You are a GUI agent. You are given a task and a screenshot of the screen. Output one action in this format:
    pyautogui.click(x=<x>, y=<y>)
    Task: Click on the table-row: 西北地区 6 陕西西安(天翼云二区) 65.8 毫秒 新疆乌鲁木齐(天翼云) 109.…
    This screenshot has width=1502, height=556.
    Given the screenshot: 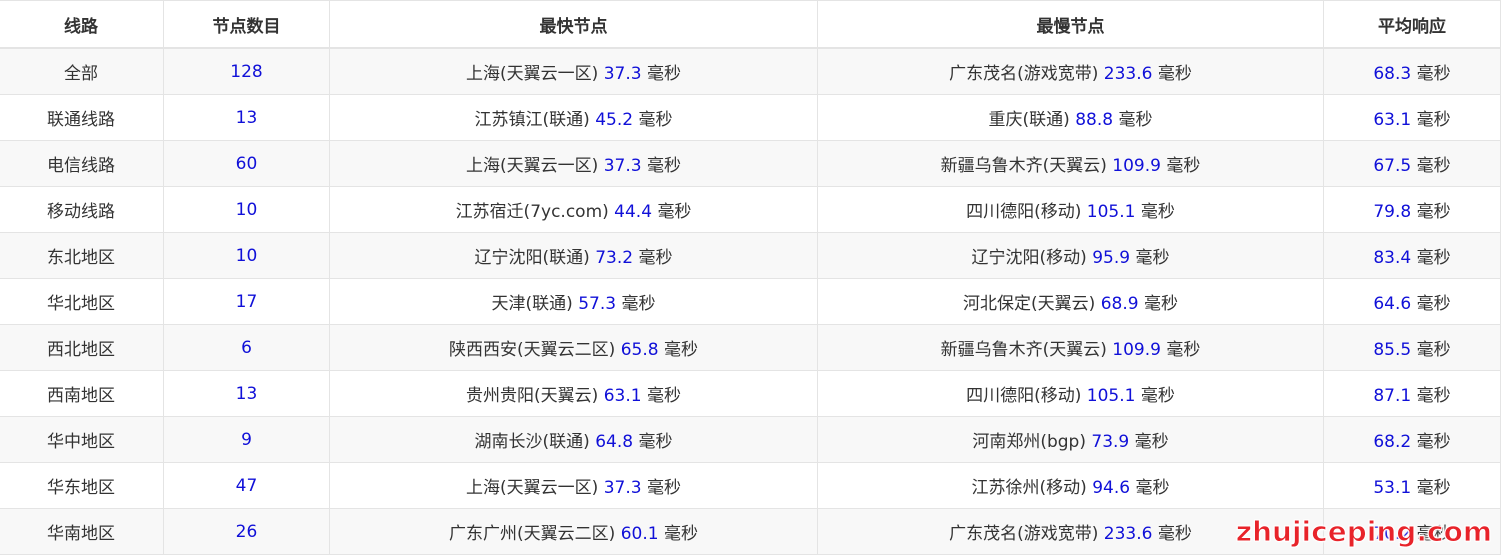 What is the action you would take?
    pyautogui.click(x=750, y=347)
    